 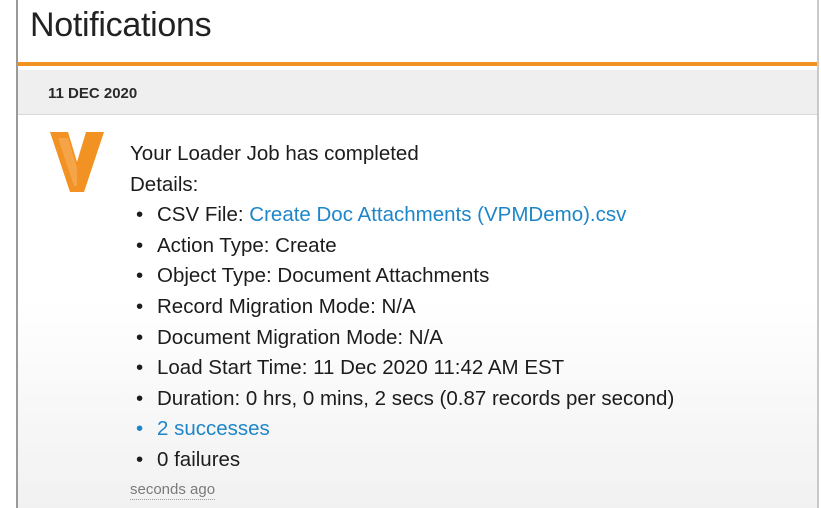 I want to click on list-item-document-migration-mode: • Document Migration Mode: N/A, so click(x=289, y=337).